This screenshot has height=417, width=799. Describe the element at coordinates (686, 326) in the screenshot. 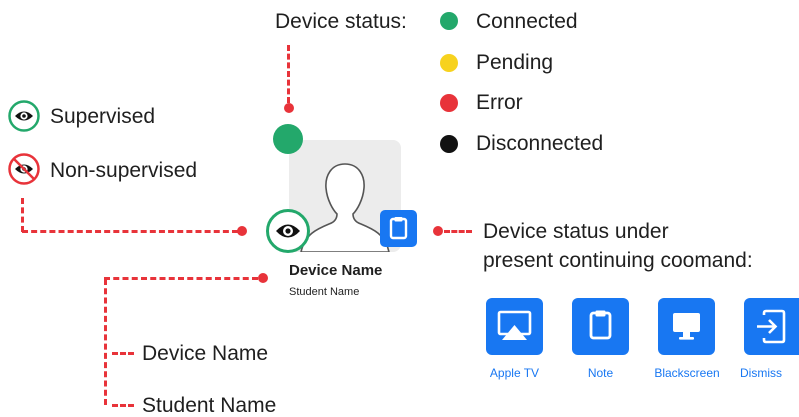

I see `monitor-icon` at that location.